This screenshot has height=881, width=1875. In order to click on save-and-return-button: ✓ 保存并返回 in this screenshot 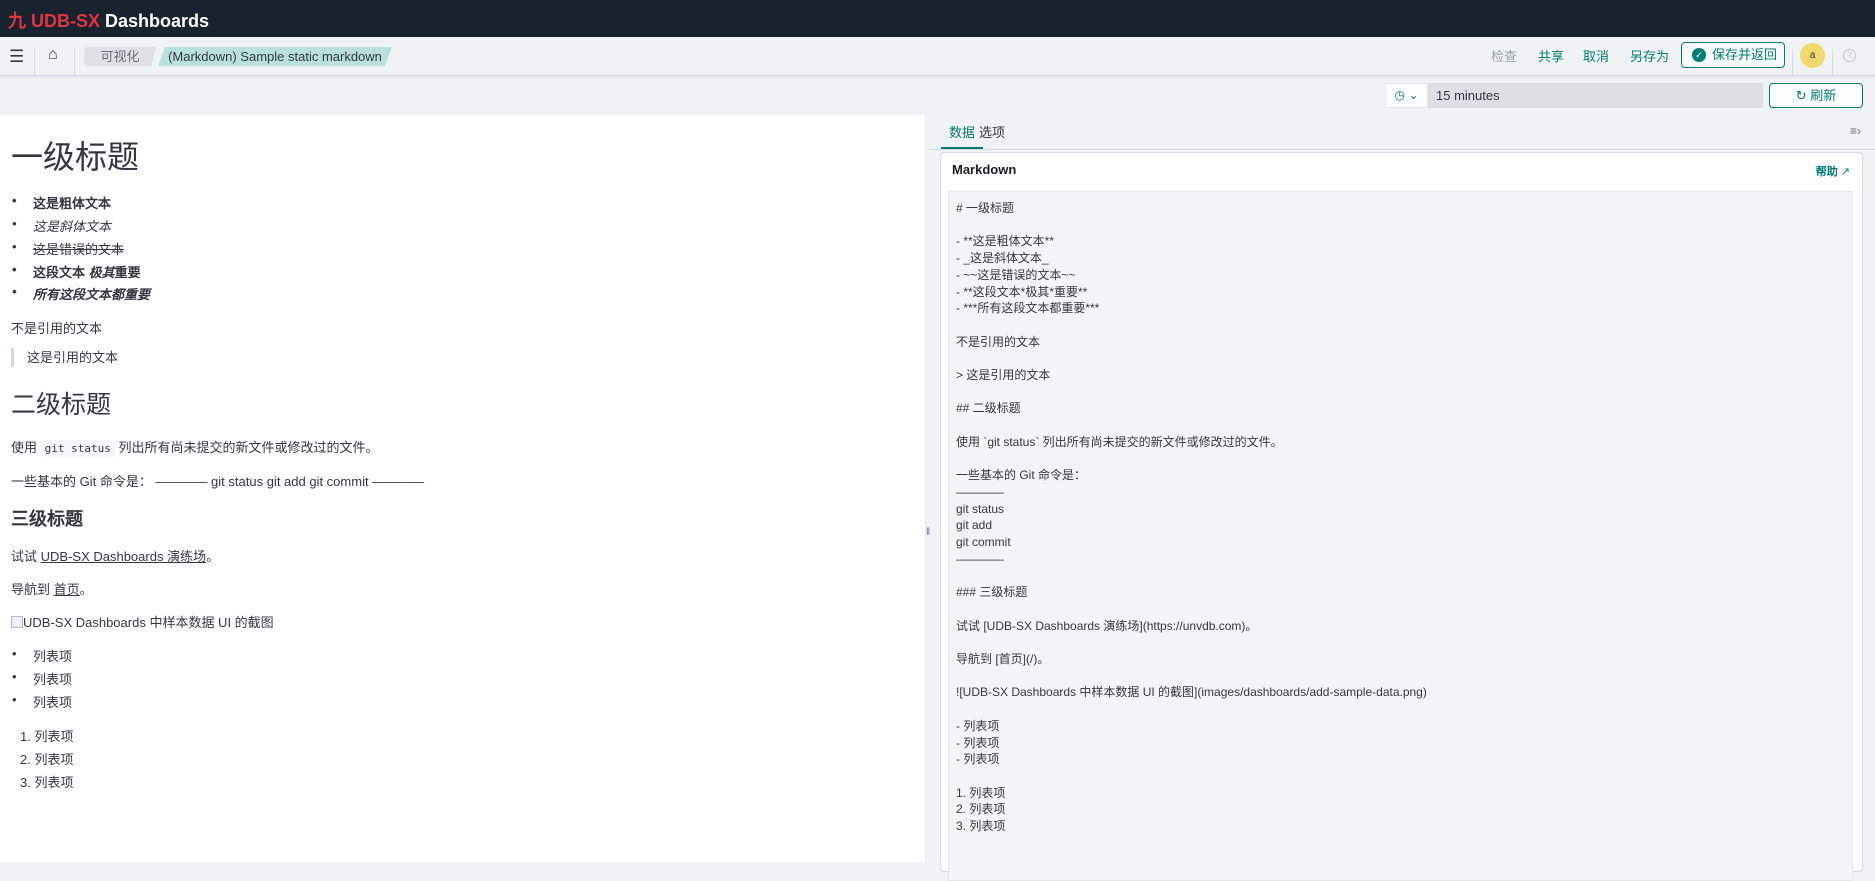, I will do `click(1733, 55)`.